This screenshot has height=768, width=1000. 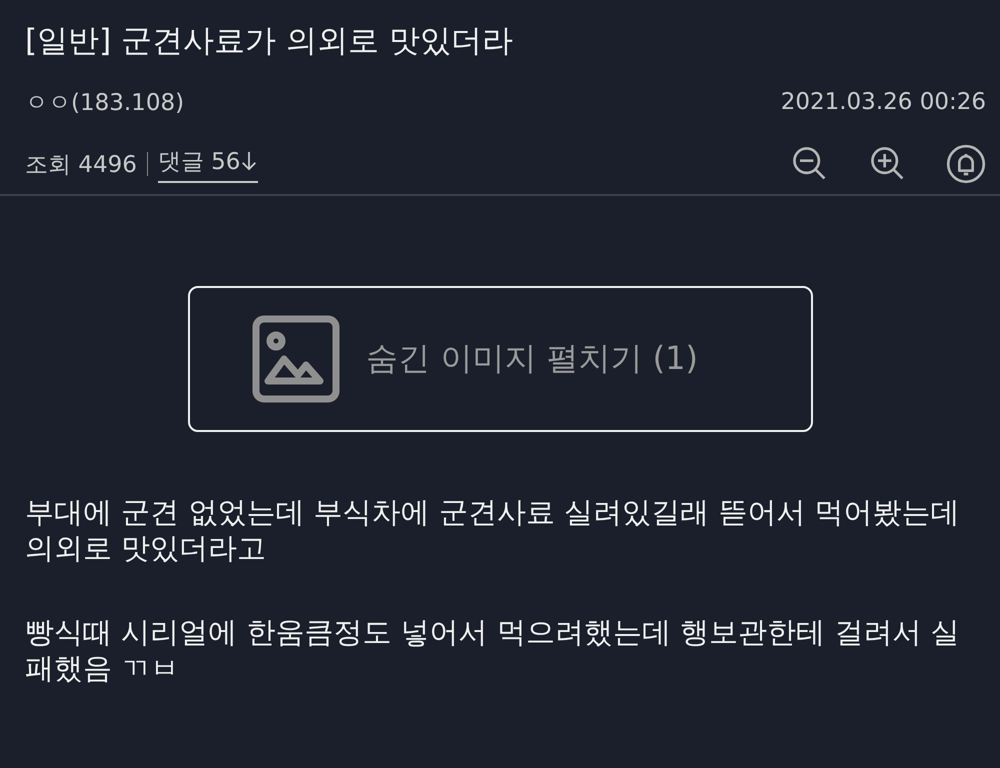 What do you see at coordinates (249, 161) in the screenshot?
I see `down-arrow-icon` at bounding box center [249, 161].